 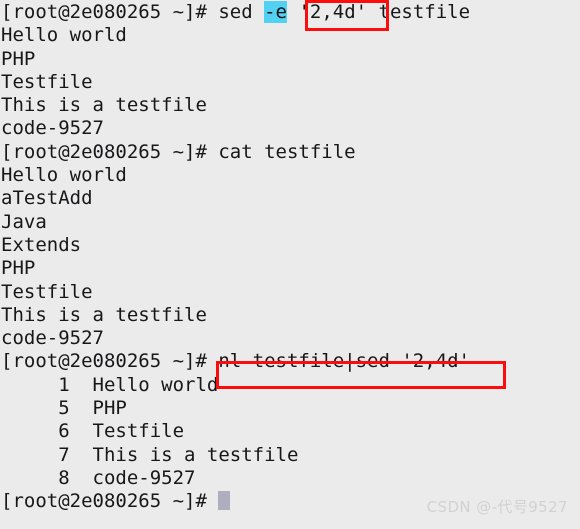 I want to click on output-line: Java, so click(x=24, y=221).